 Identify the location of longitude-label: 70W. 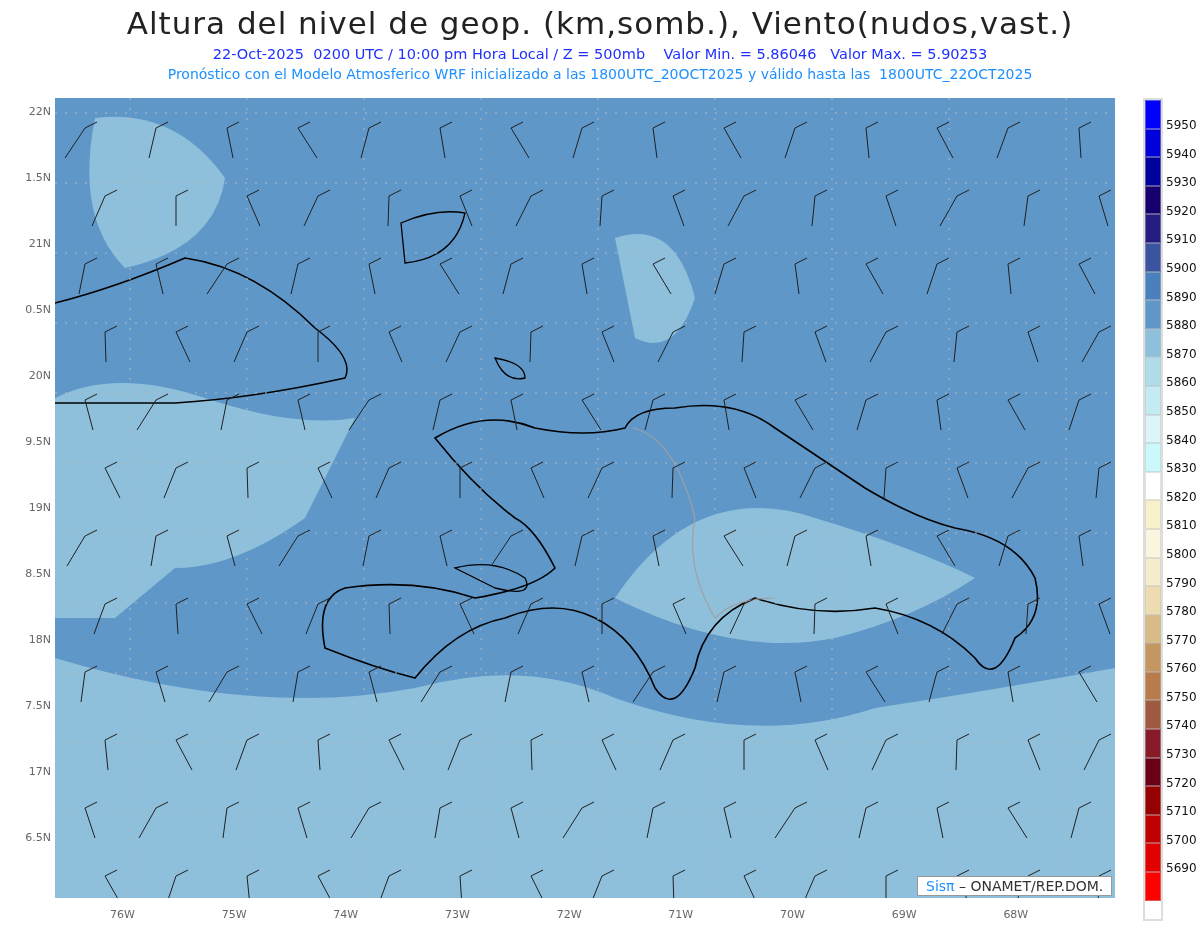
(793, 914).